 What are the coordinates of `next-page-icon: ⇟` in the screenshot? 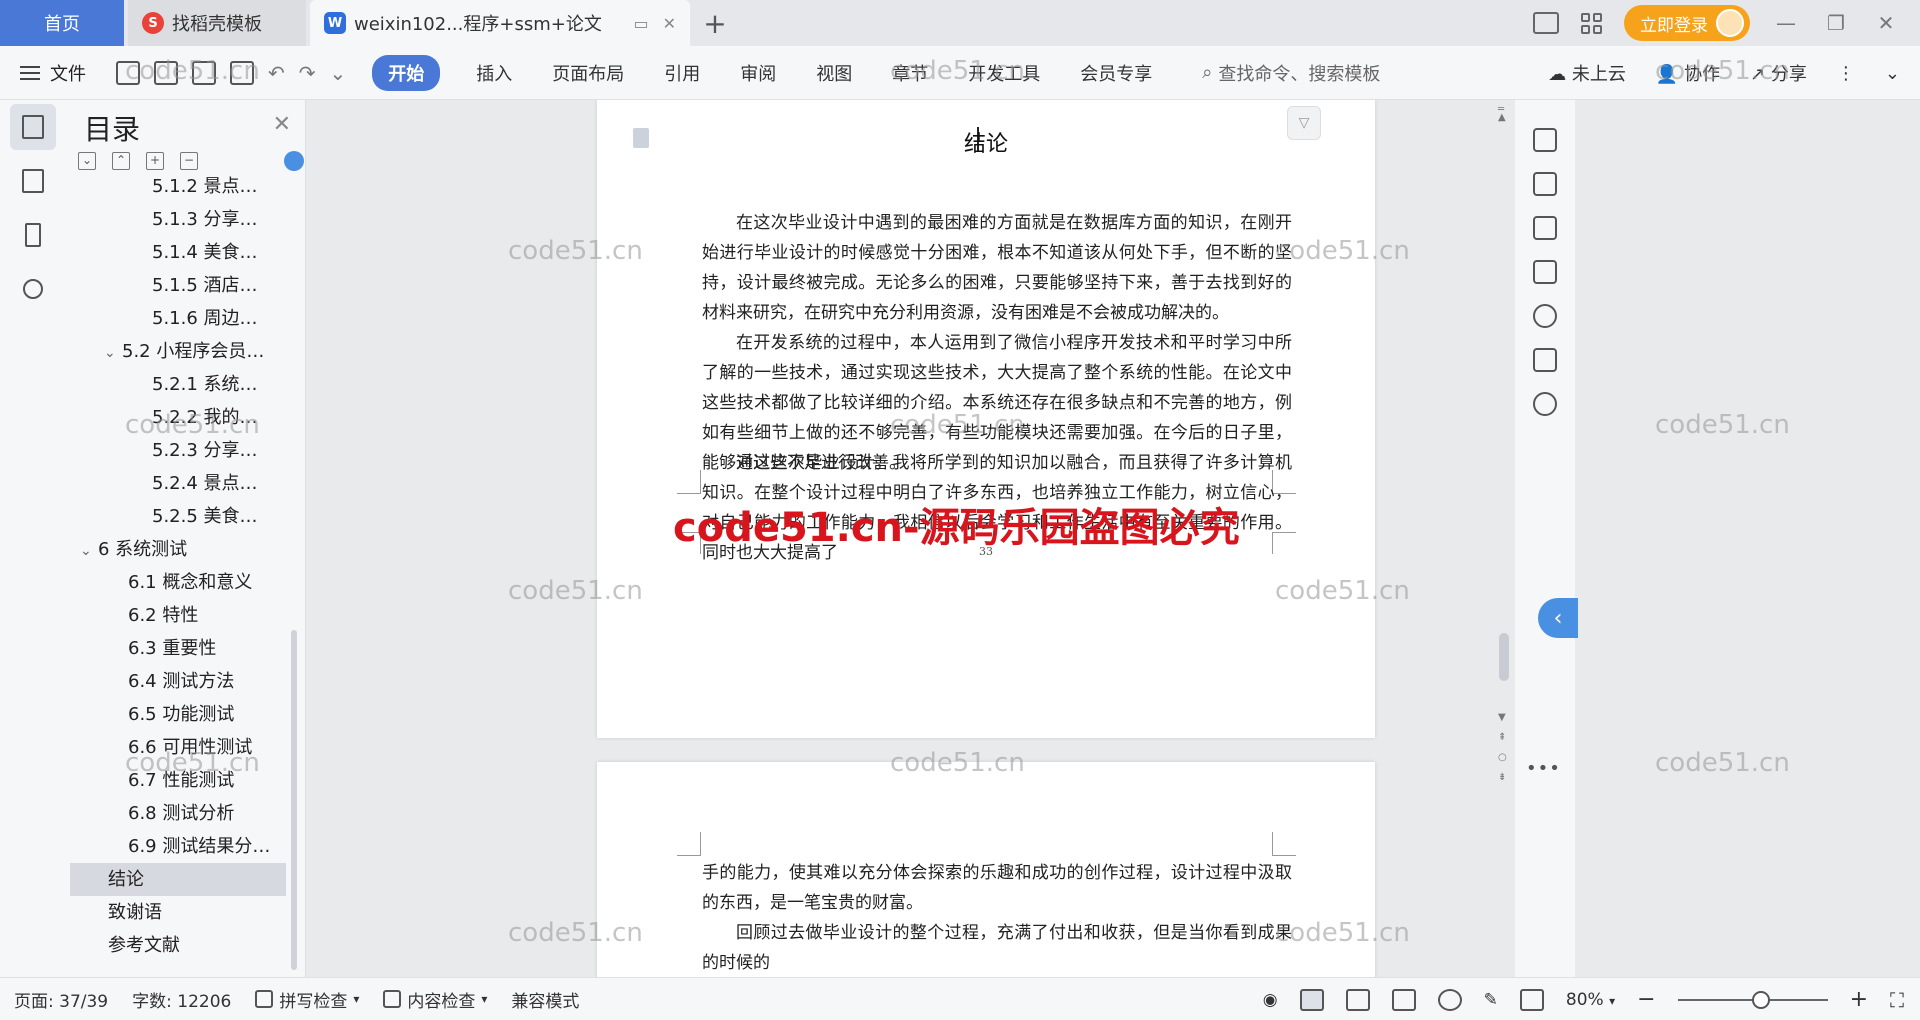 It's located at (1502, 777).